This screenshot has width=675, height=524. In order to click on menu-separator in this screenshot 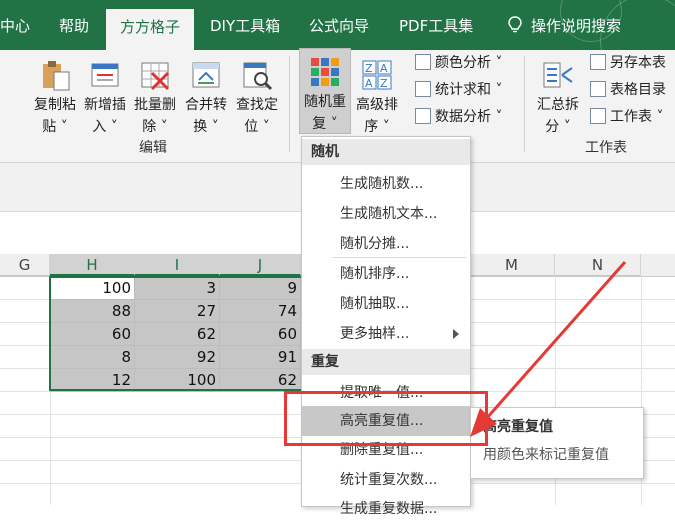, I will do `click(399, 257)`.